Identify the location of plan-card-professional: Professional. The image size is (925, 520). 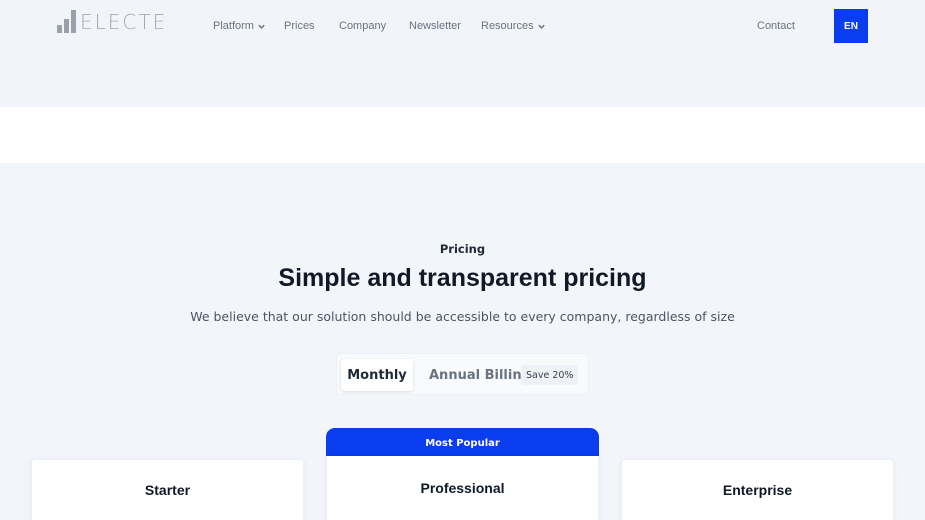
(462, 488).